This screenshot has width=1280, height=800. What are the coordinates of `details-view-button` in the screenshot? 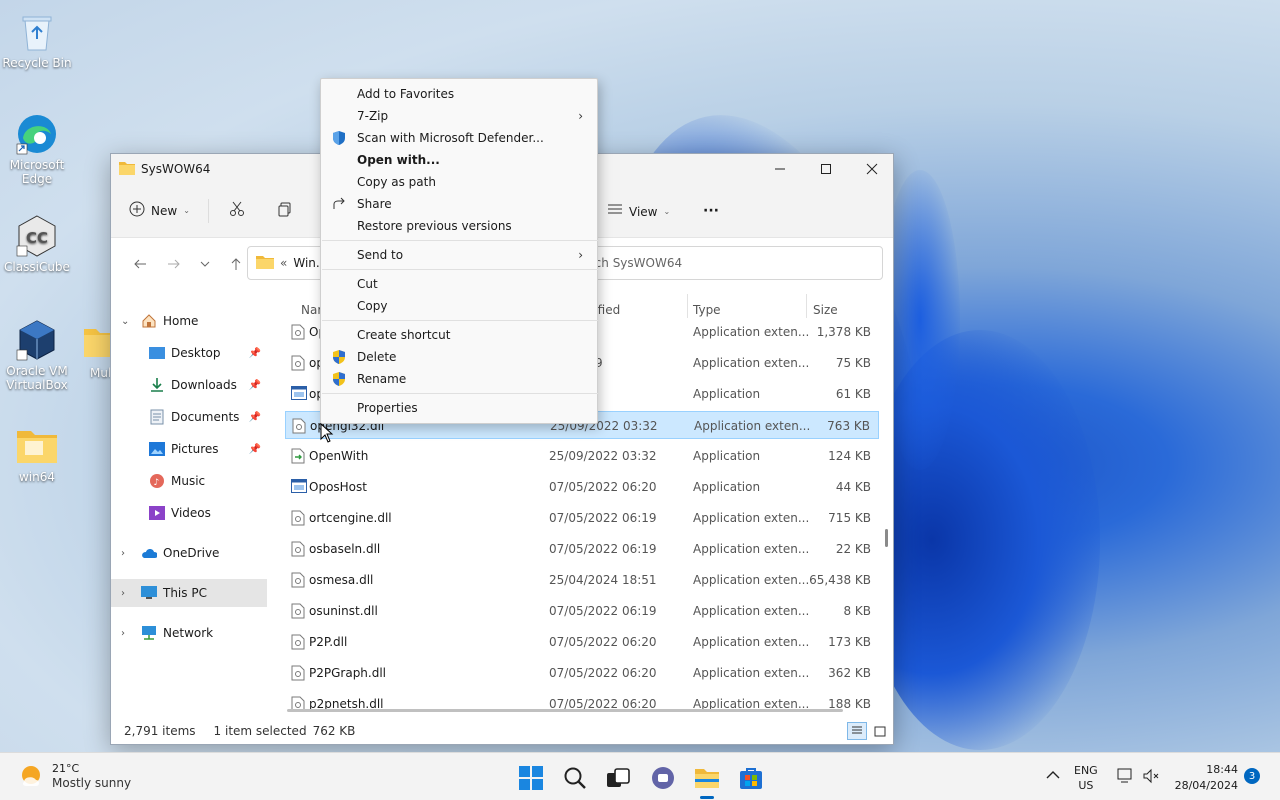 It's located at (857, 731).